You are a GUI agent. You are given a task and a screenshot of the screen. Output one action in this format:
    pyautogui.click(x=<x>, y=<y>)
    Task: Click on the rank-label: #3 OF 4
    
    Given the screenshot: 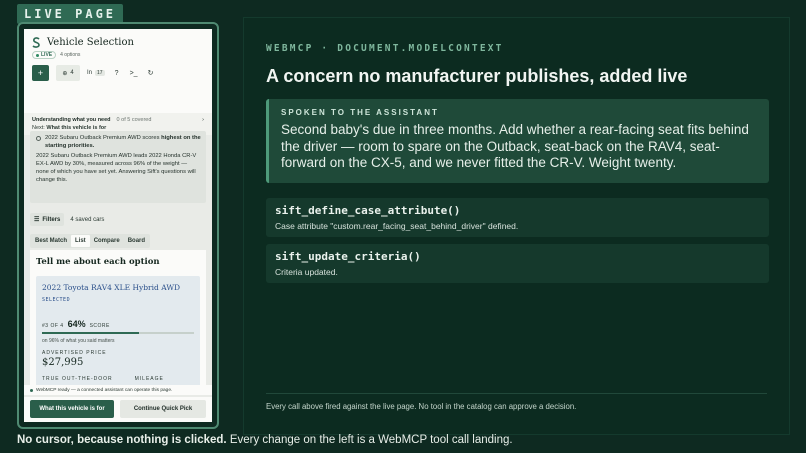 What is the action you would take?
    pyautogui.click(x=53, y=326)
    